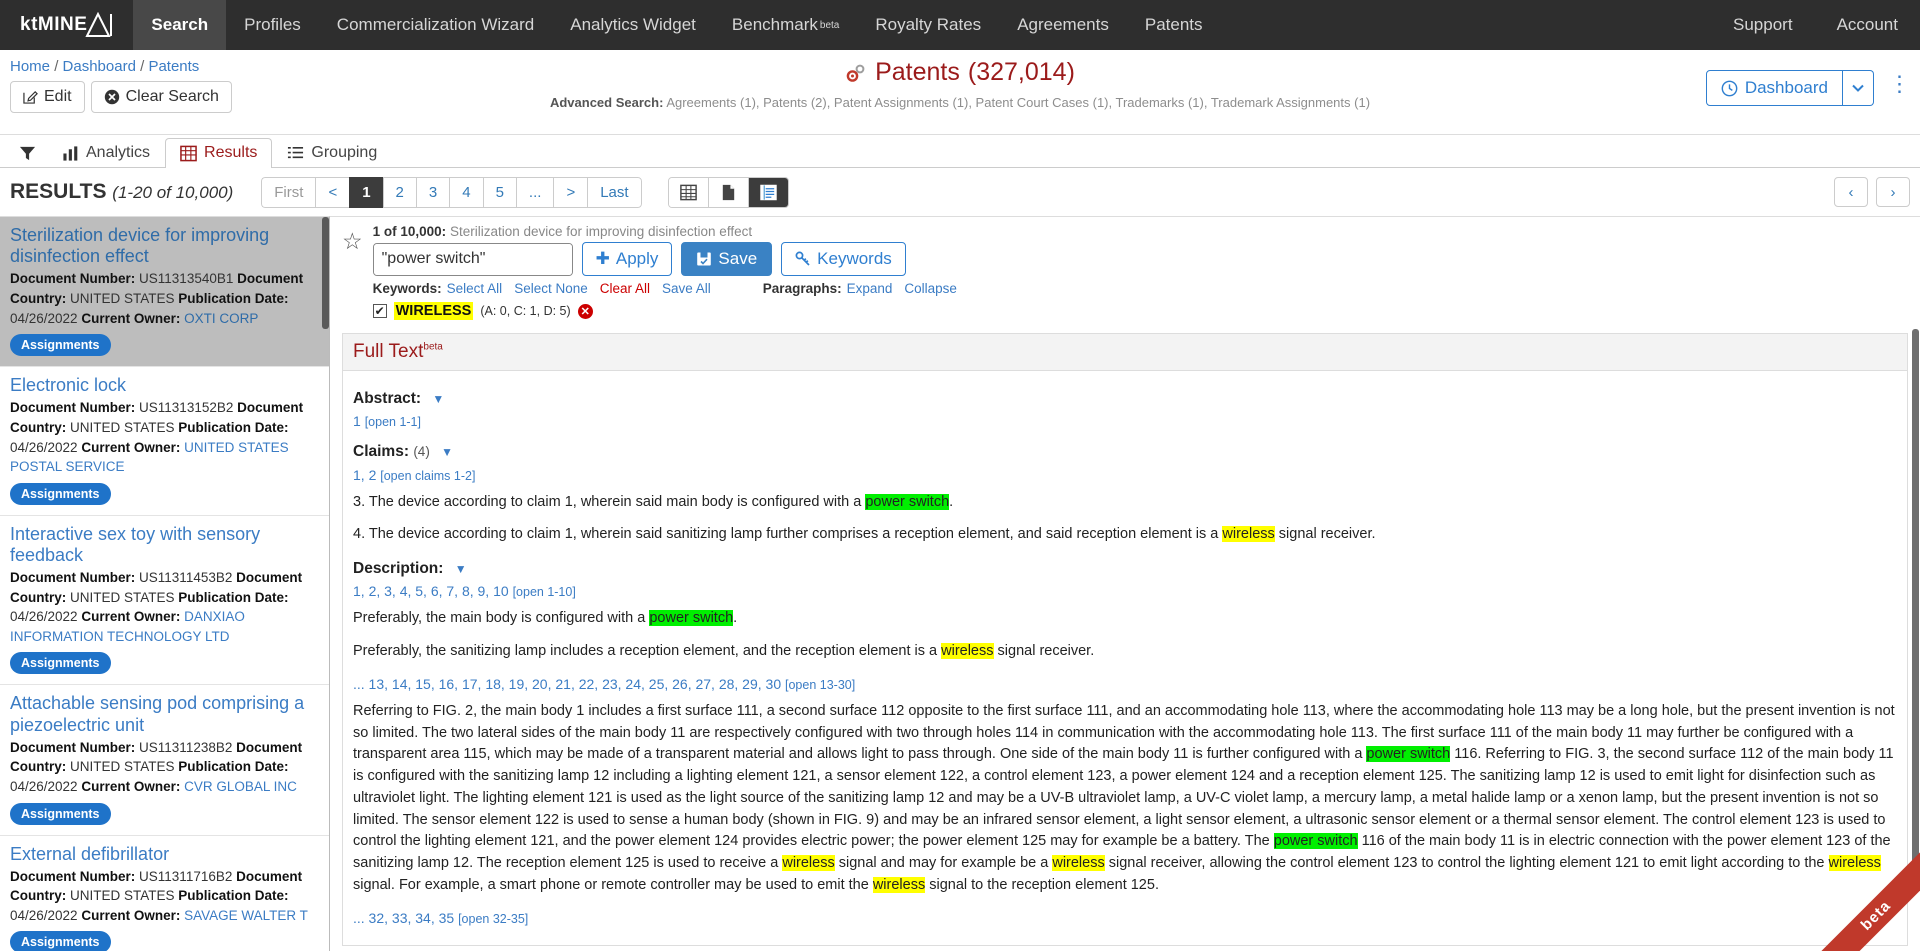  What do you see at coordinates (843, 259) in the screenshot?
I see `keywords-button: Keywords` at bounding box center [843, 259].